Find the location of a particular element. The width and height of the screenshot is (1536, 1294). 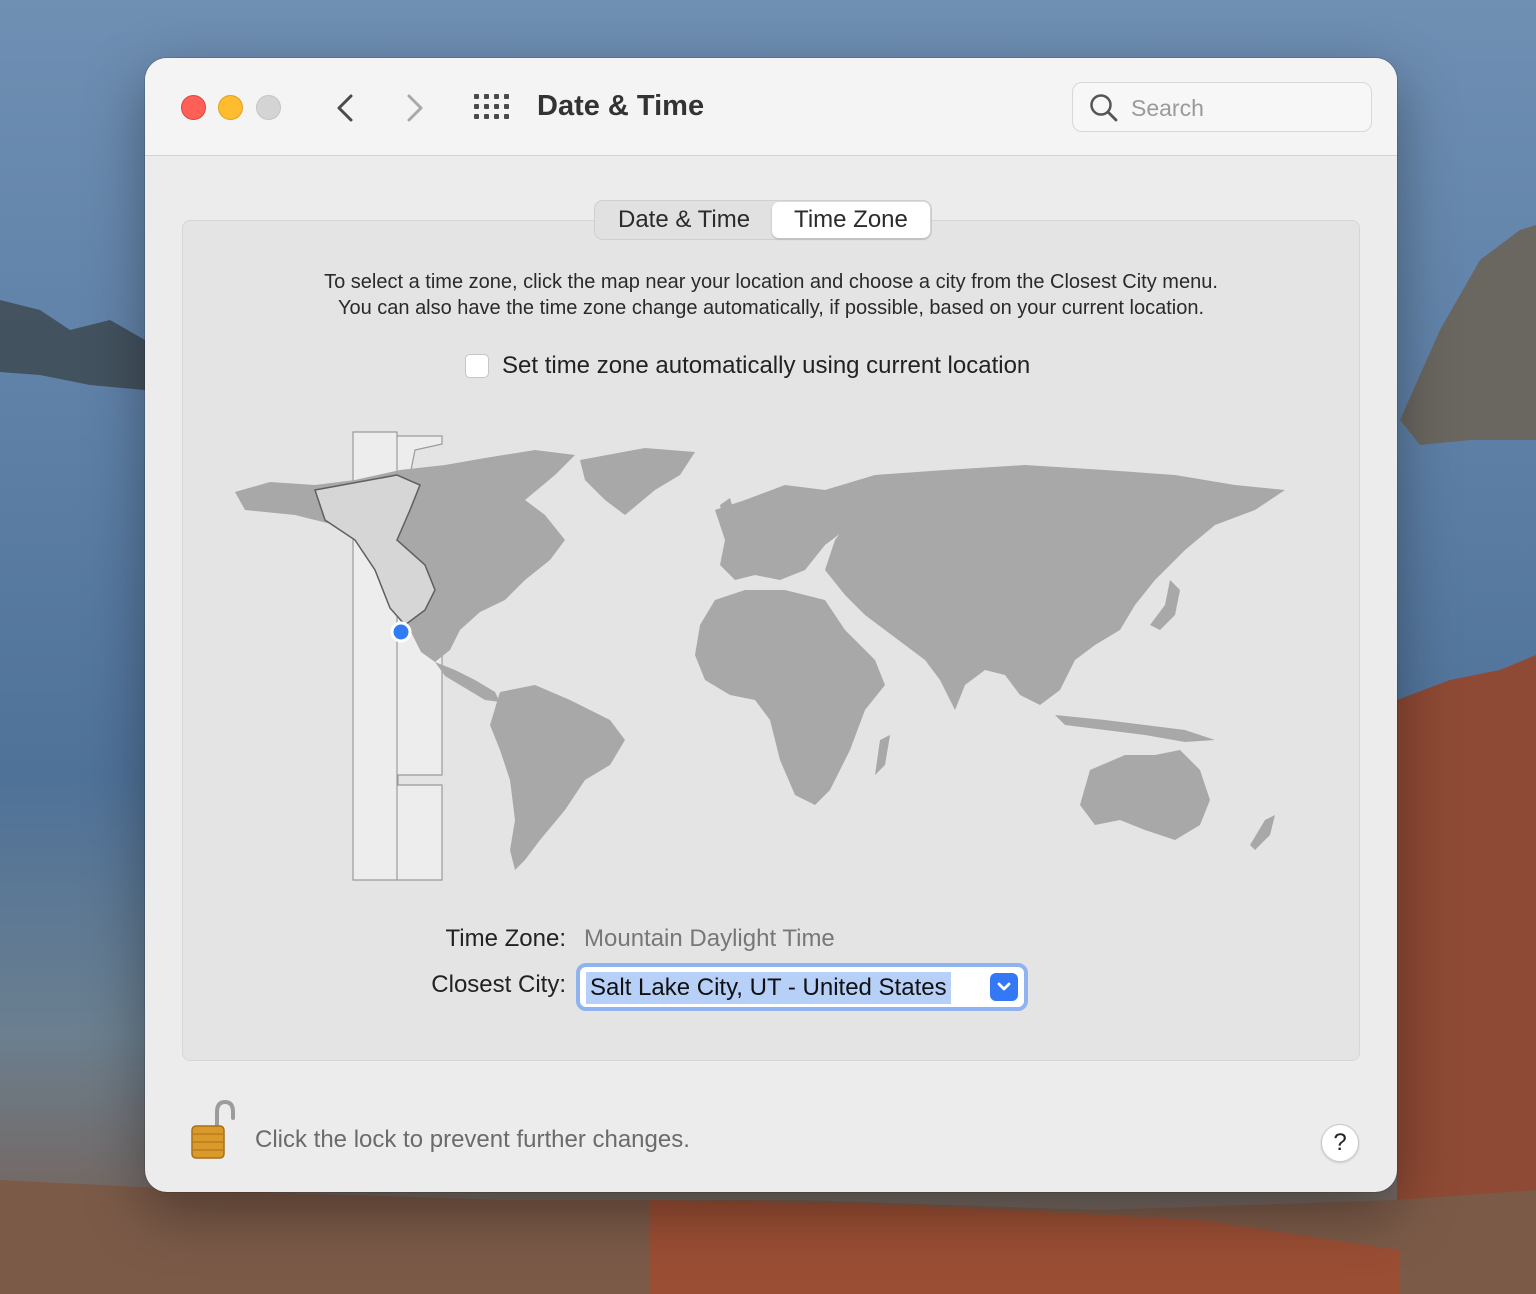

chevron-down-icon is located at coordinates (1004, 987).